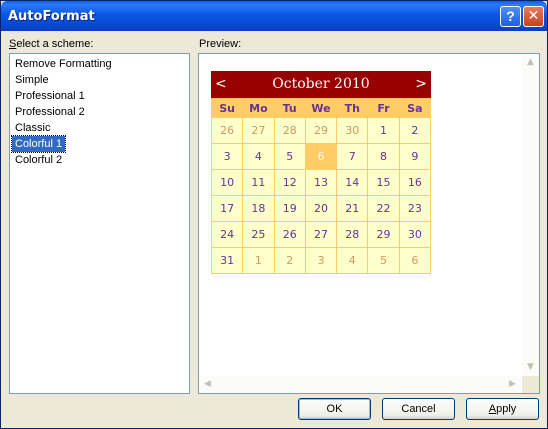  Describe the element at coordinates (38, 144) in the screenshot. I see `scheme-item: Colorful 1` at that location.